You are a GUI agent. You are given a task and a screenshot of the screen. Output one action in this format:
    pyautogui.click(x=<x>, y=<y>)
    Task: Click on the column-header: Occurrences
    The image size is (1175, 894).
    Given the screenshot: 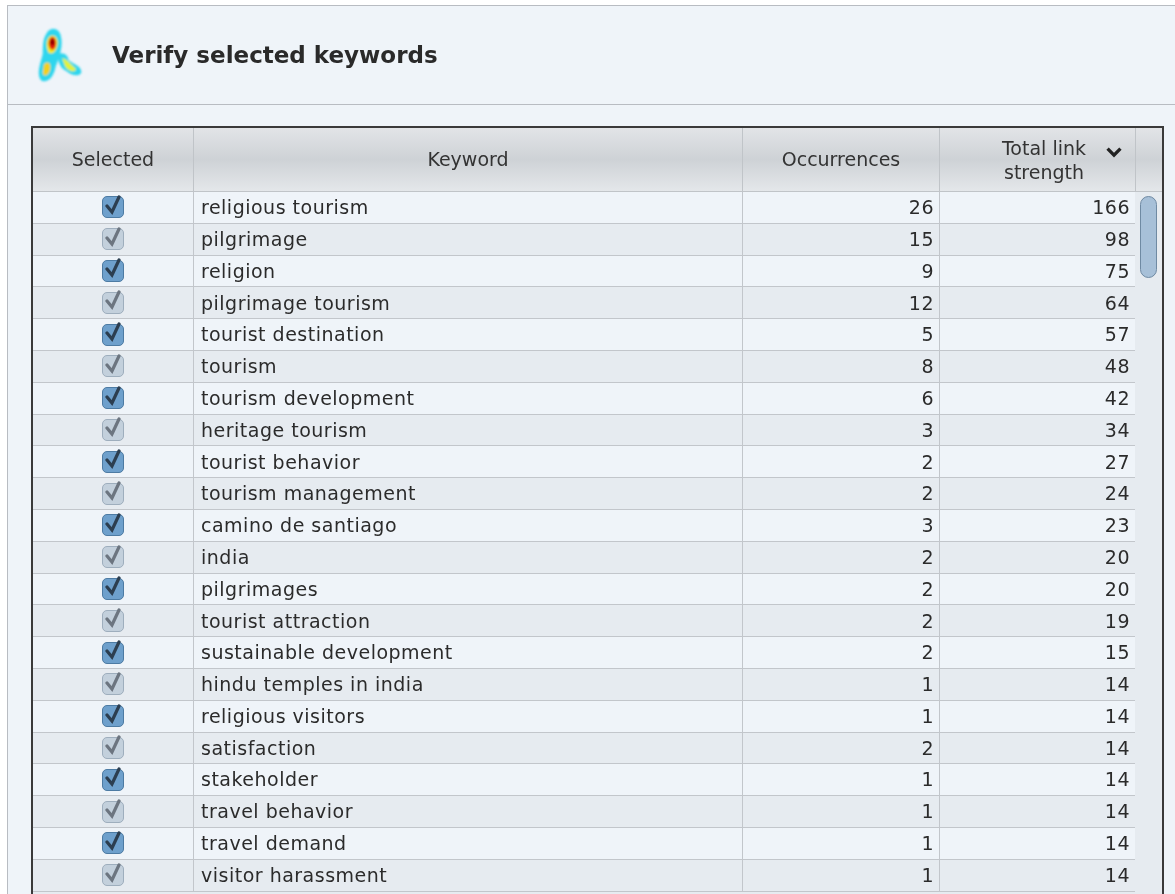 What is the action you would take?
    pyautogui.click(x=840, y=159)
    